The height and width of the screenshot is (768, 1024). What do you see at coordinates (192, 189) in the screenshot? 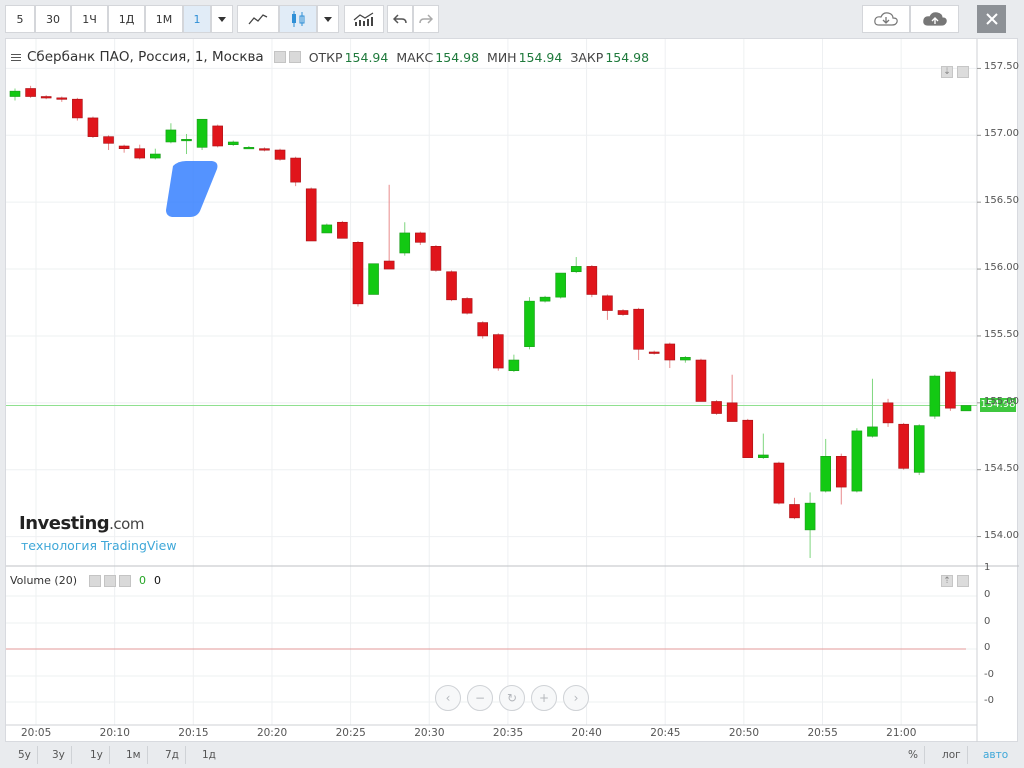
I see `highlight-marker` at bounding box center [192, 189].